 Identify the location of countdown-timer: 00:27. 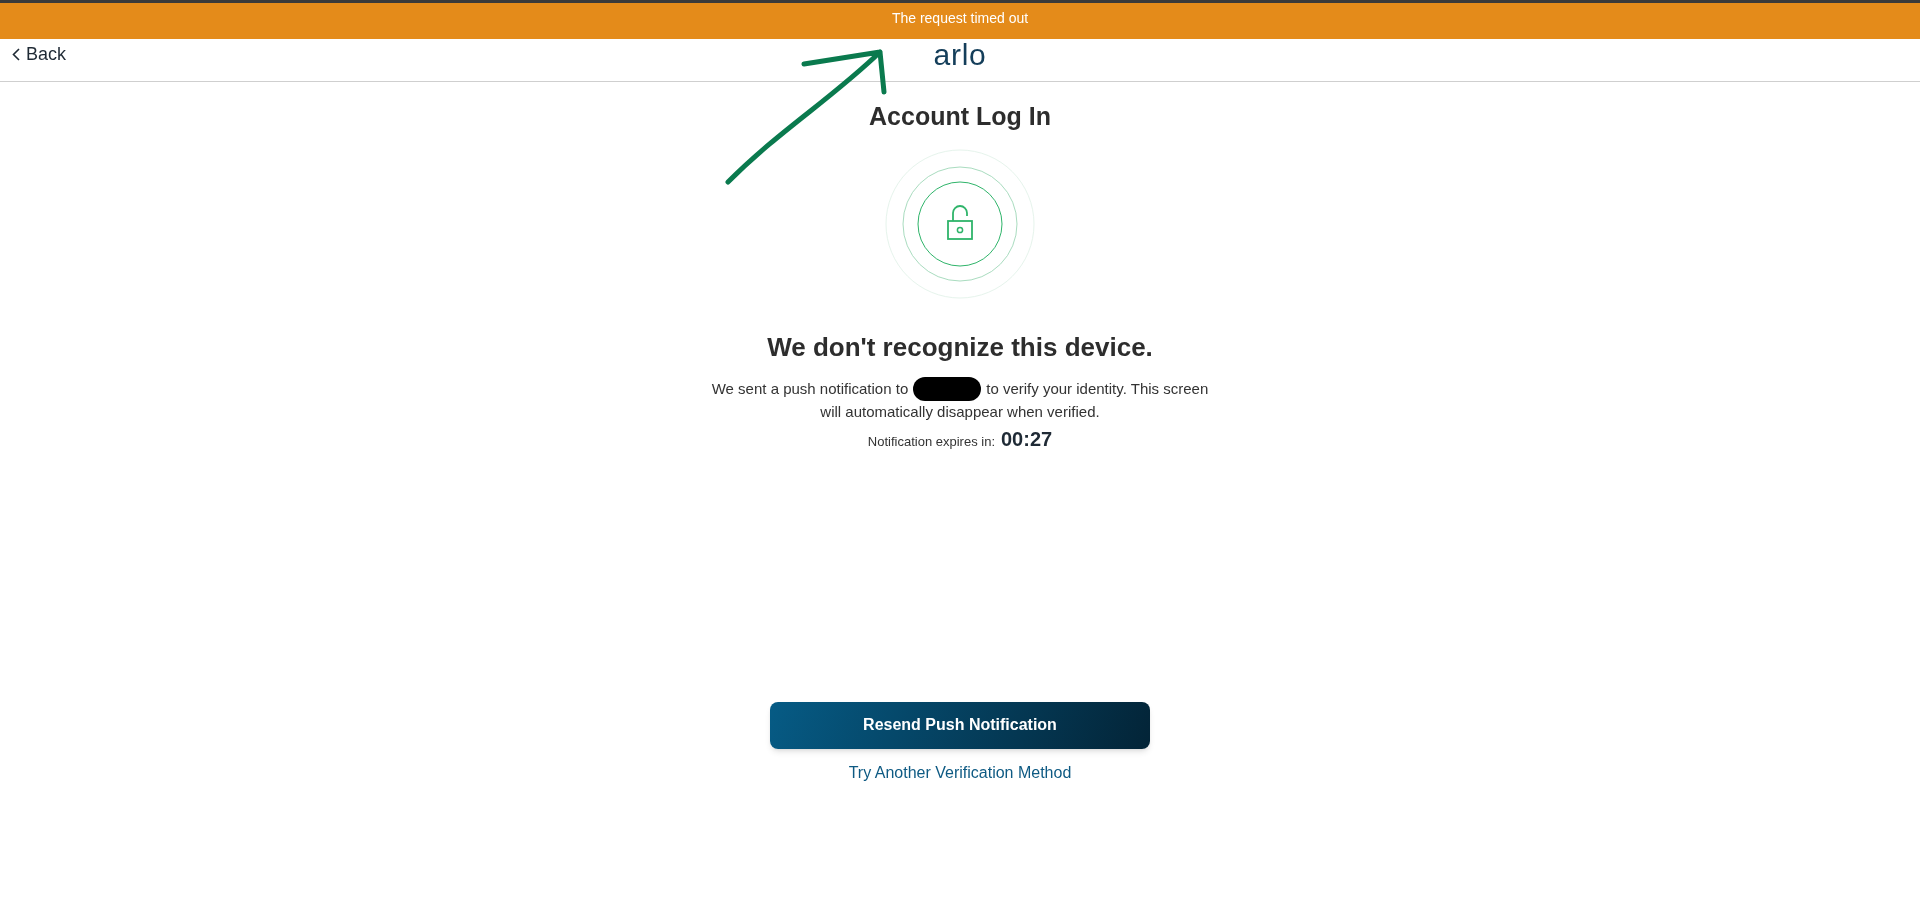
(1027, 439).